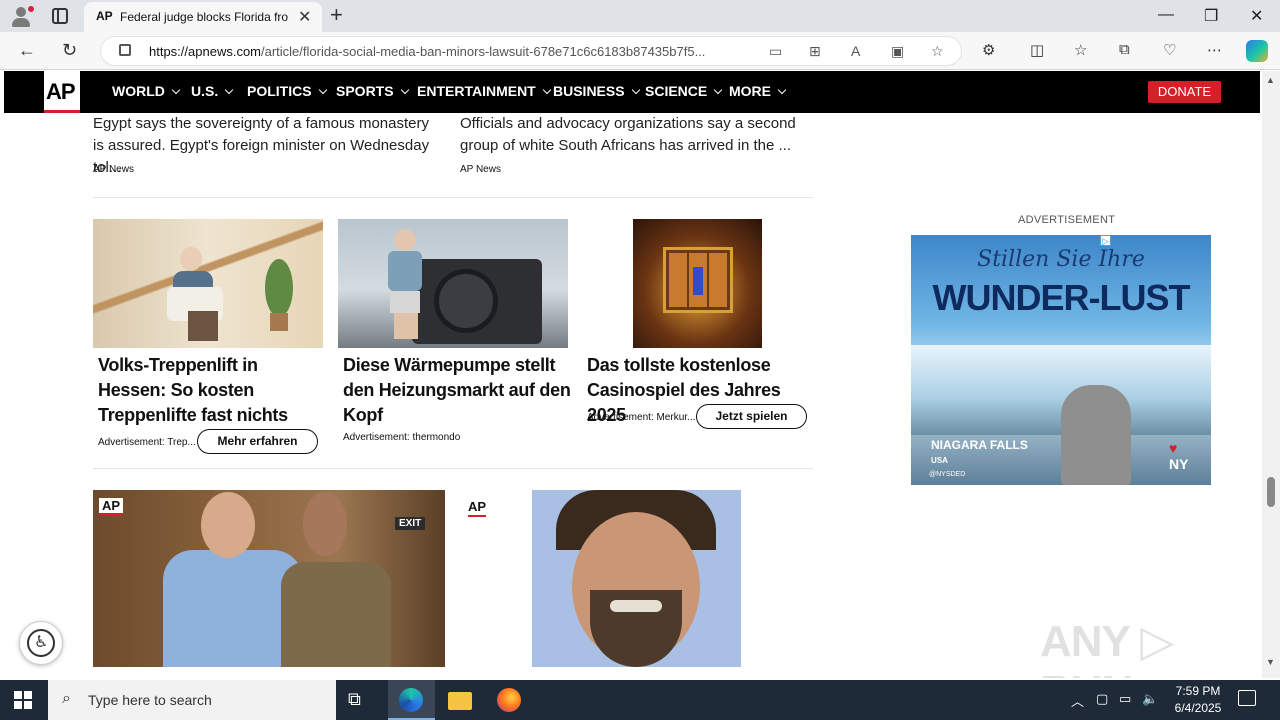 This screenshot has width=1280, height=720. I want to click on app-grid-icon: ⊞, so click(815, 51).